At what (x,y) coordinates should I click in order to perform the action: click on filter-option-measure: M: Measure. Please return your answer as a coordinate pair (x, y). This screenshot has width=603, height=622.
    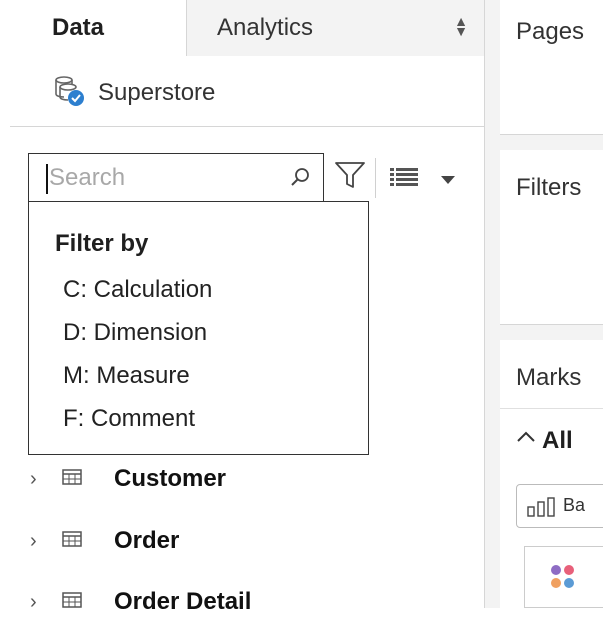
    Looking at the image, I should click on (126, 376).